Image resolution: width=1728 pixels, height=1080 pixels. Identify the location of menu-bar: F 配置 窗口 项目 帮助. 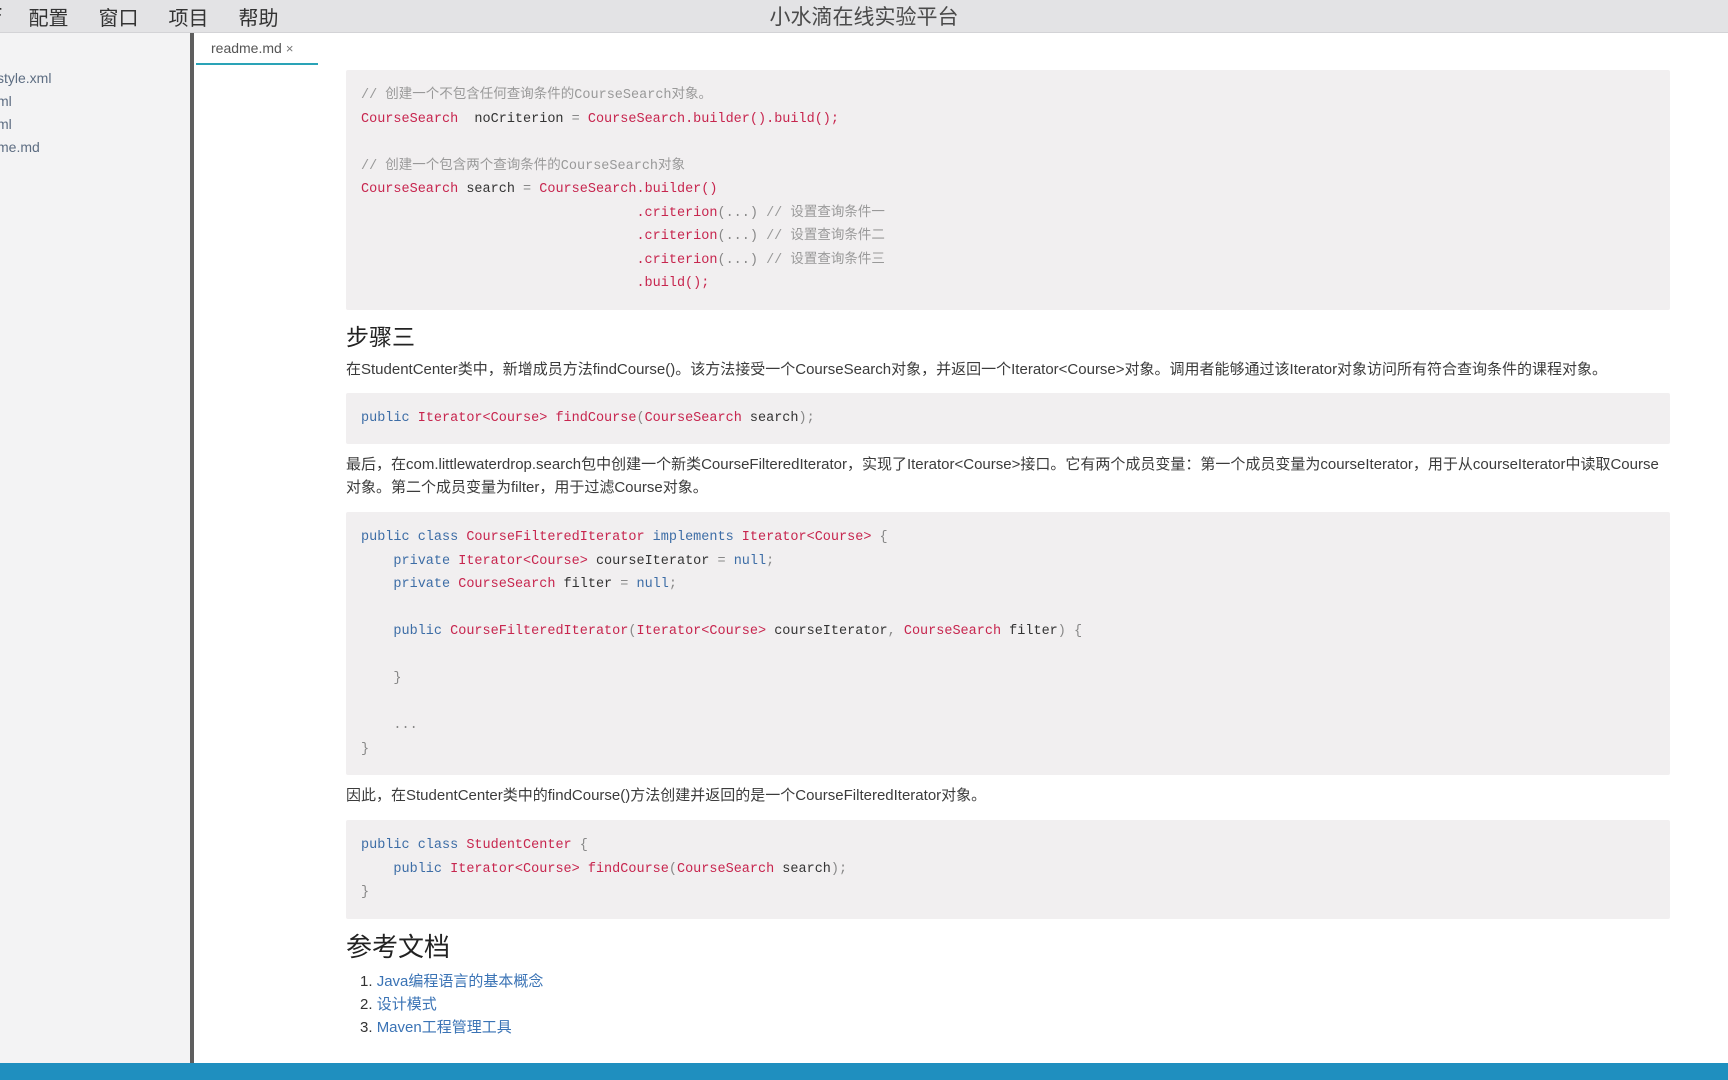
(154, 16).